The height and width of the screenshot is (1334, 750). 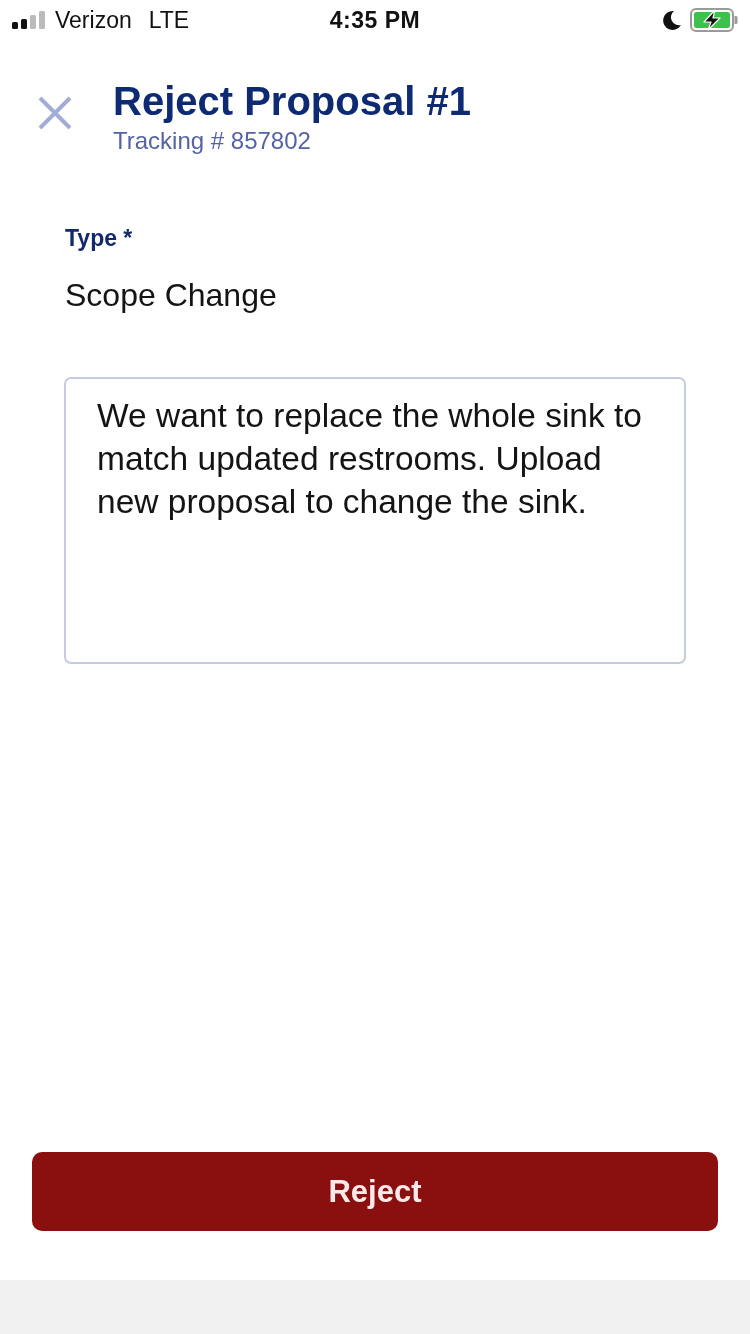 What do you see at coordinates (375, 20) in the screenshot?
I see `status-time: 4:35 PM` at bounding box center [375, 20].